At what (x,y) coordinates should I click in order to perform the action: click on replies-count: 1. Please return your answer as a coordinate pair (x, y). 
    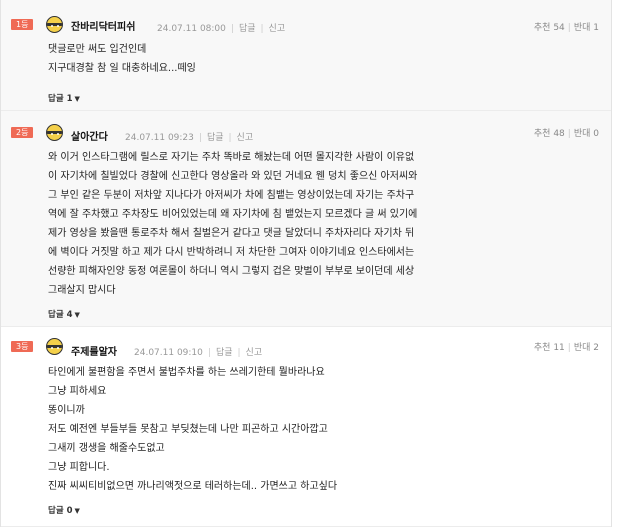
    Looking at the image, I should click on (69, 99).